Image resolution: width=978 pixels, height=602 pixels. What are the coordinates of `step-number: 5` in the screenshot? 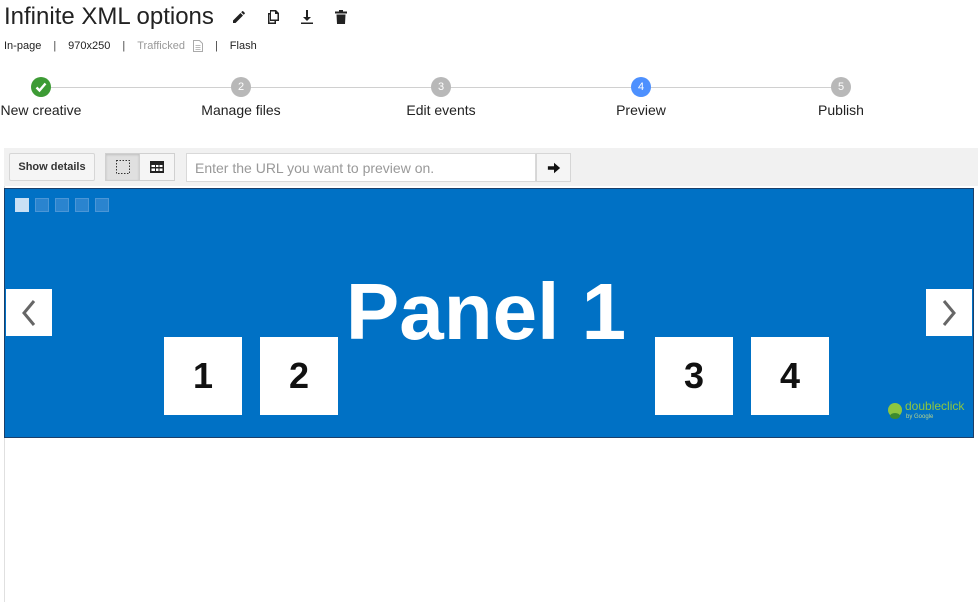 It's located at (841, 87).